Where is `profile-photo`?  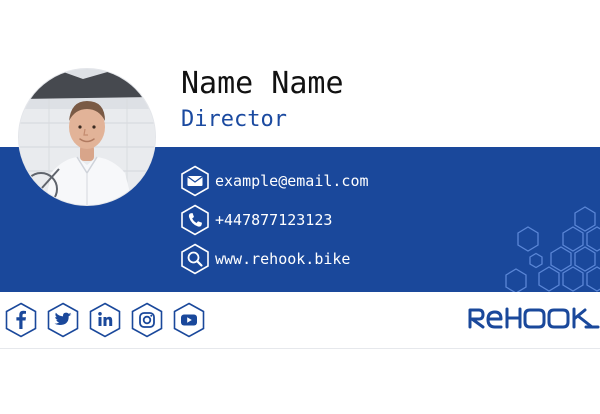 profile-photo is located at coordinates (87, 137).